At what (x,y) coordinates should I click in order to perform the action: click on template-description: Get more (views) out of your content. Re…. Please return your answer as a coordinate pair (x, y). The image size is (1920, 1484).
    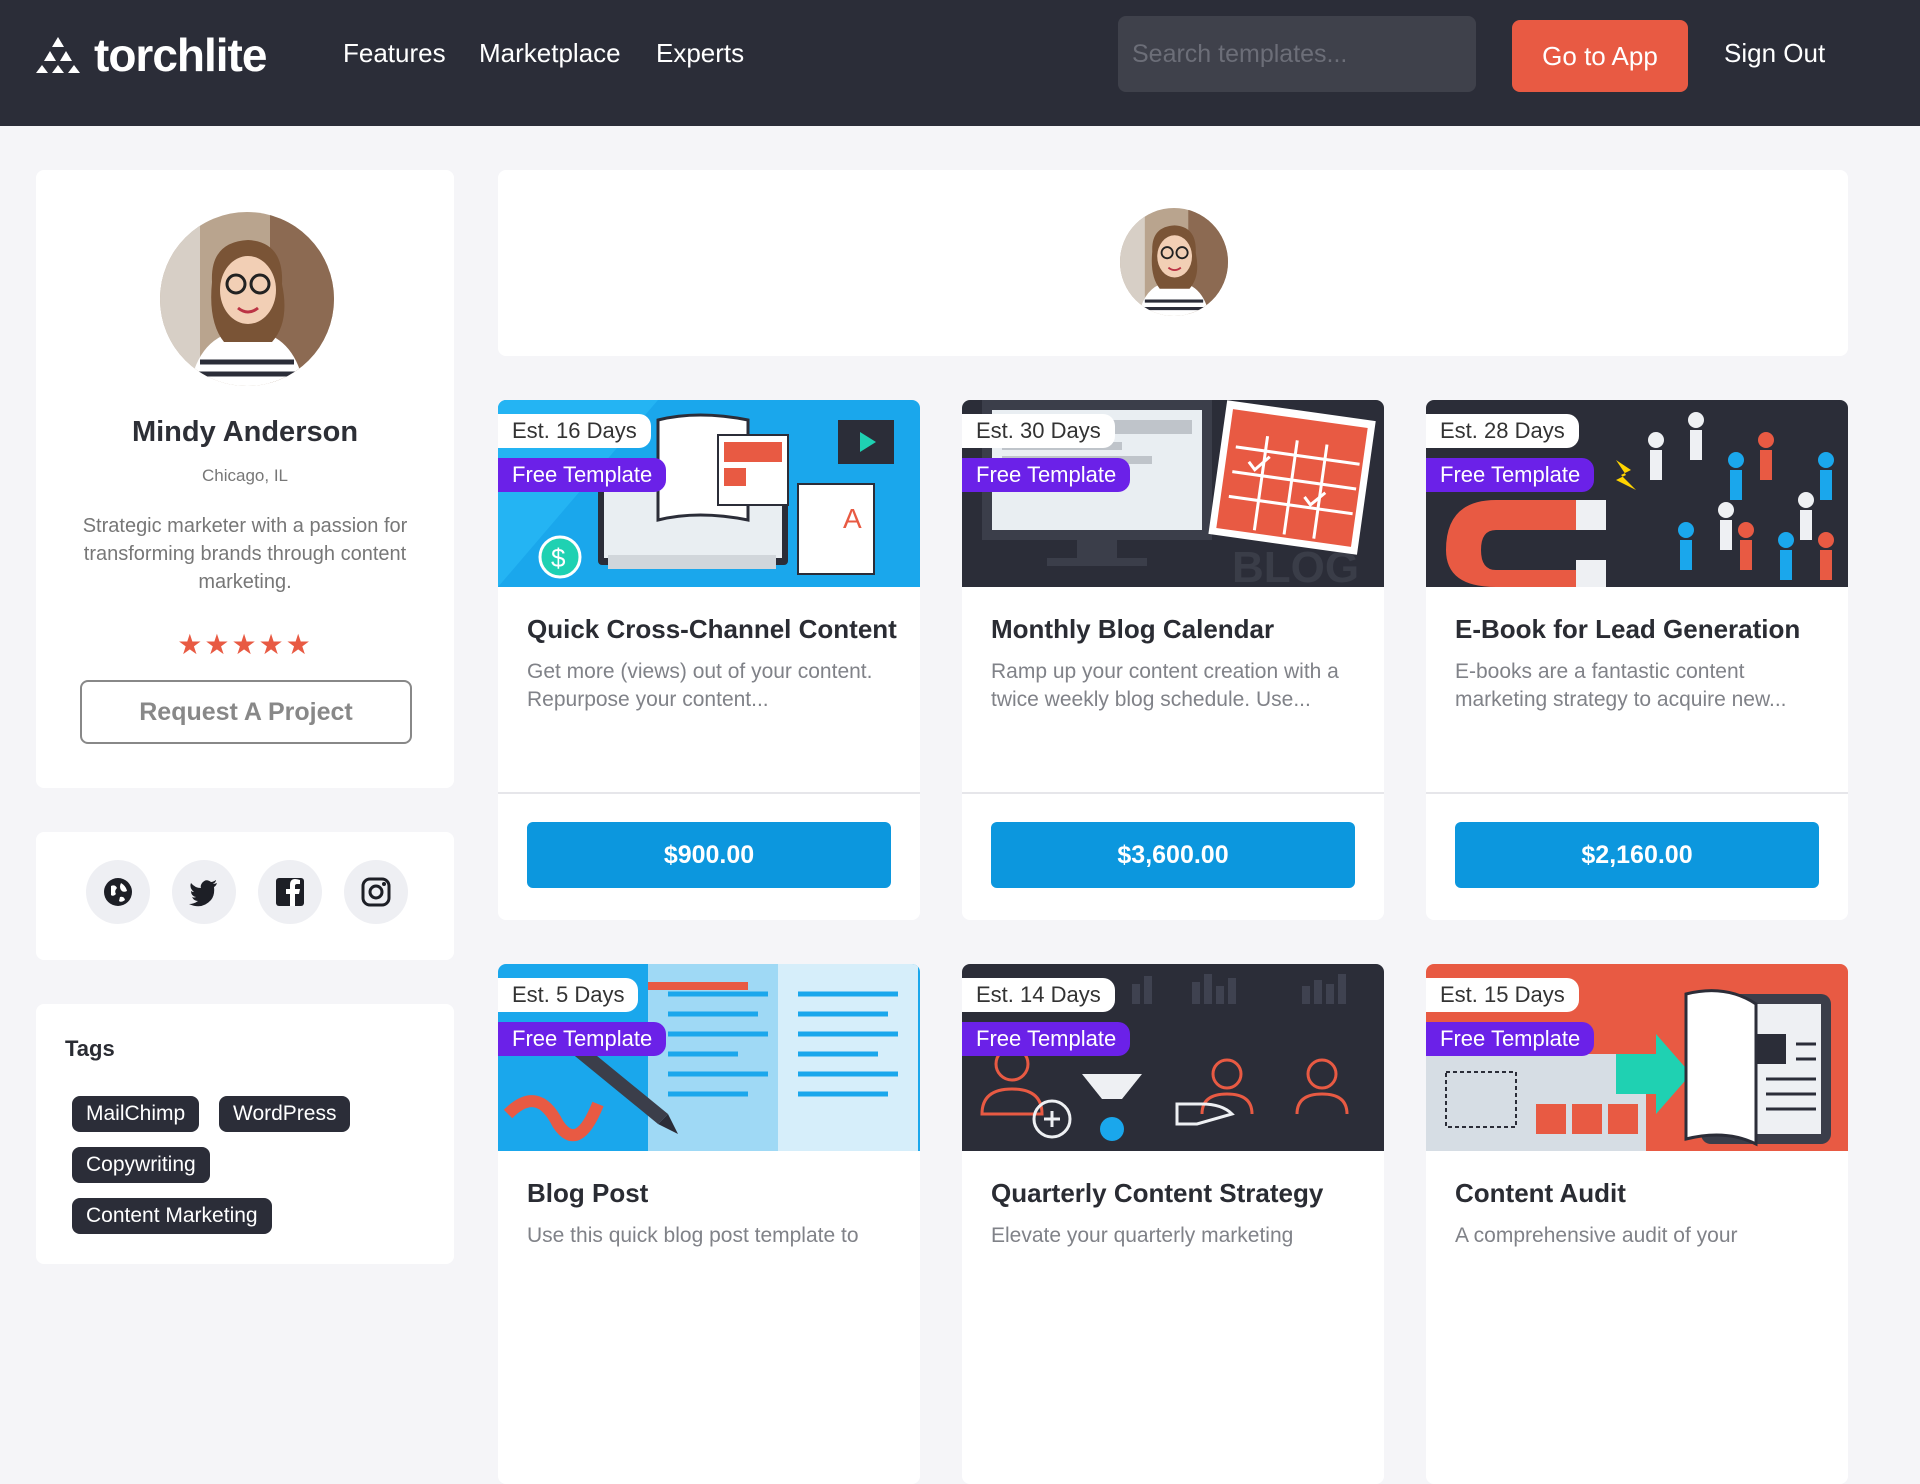
    Looking at the image, I should click on (700, 685).